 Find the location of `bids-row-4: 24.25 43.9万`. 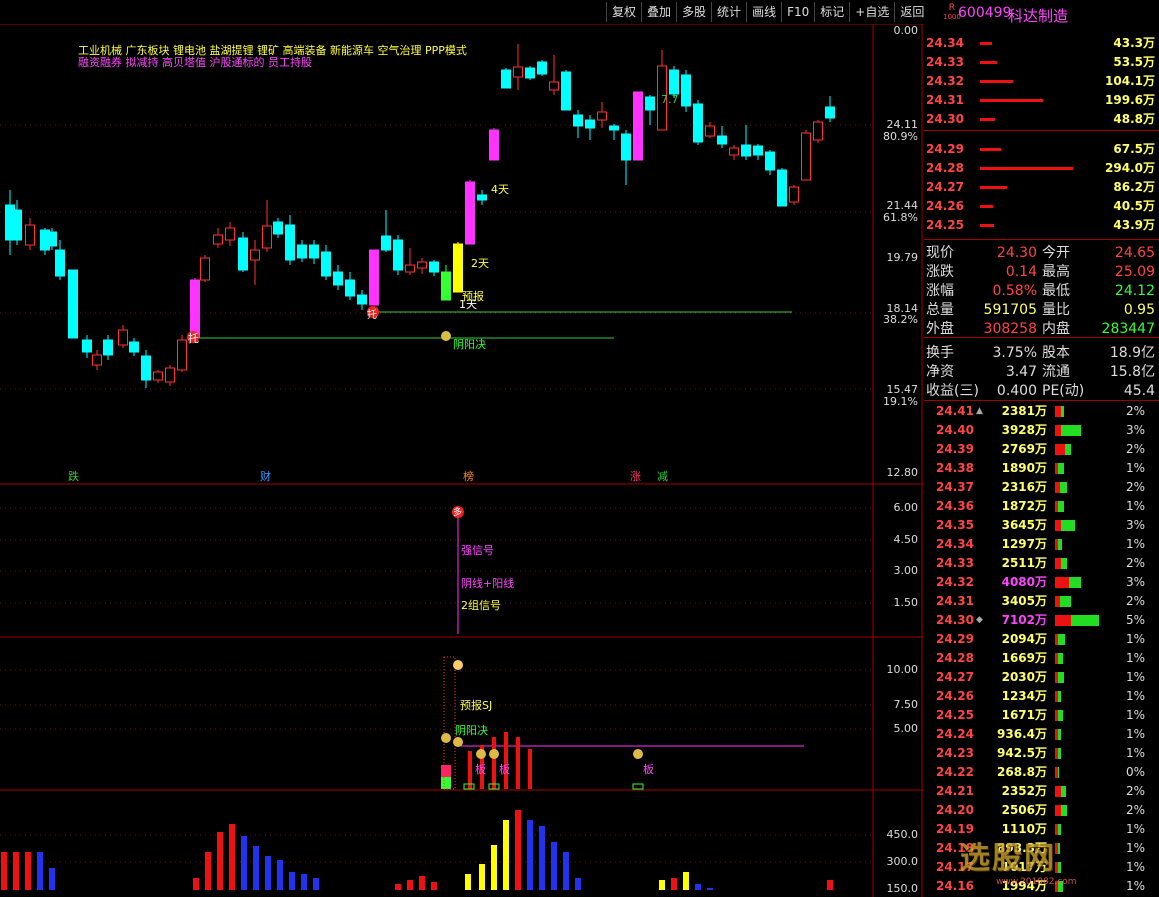

bids-row-4: 24.25 43.9万 is located at coordinates (1041, 225).